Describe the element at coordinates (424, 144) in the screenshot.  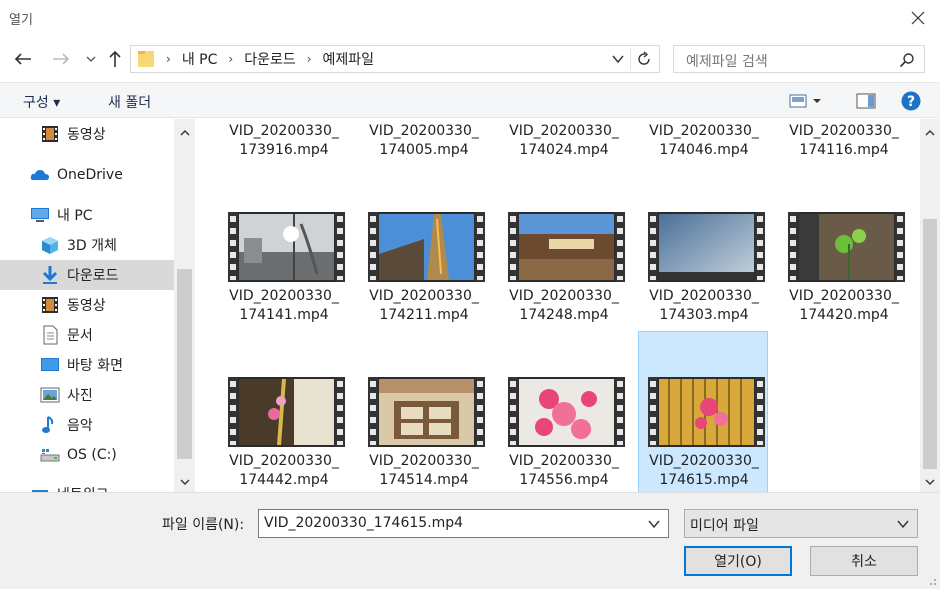
I see `file-item: VID_20200330_ 174005.mp4` at that location.